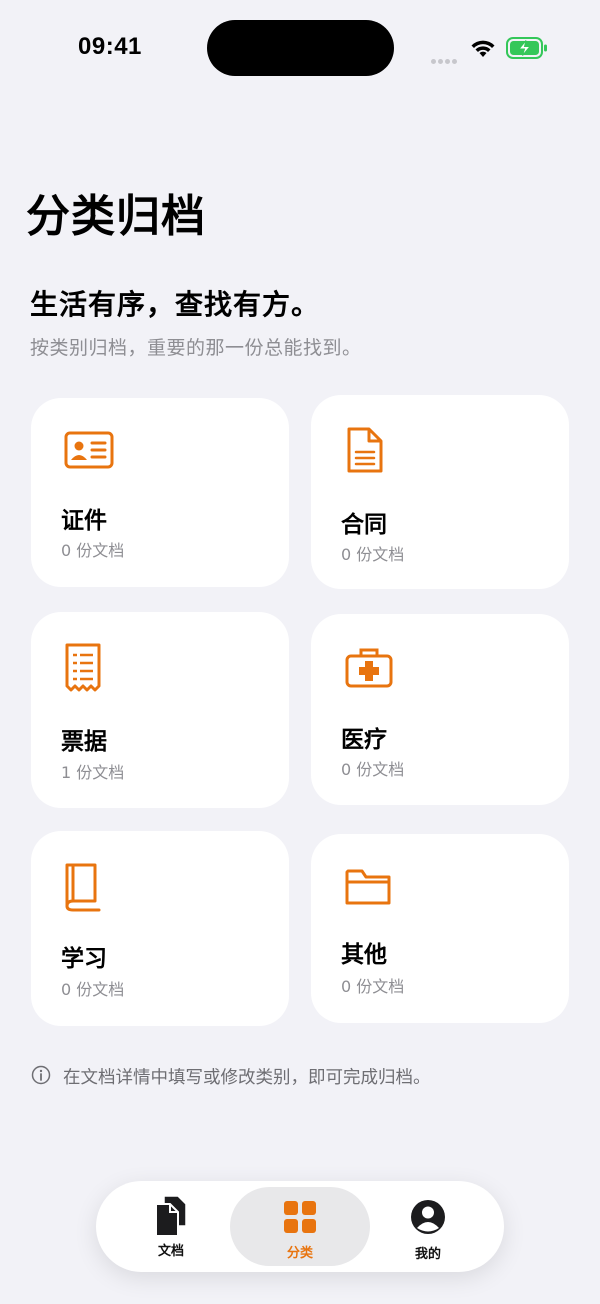  I want to click on document-icon, so click(369, 449).